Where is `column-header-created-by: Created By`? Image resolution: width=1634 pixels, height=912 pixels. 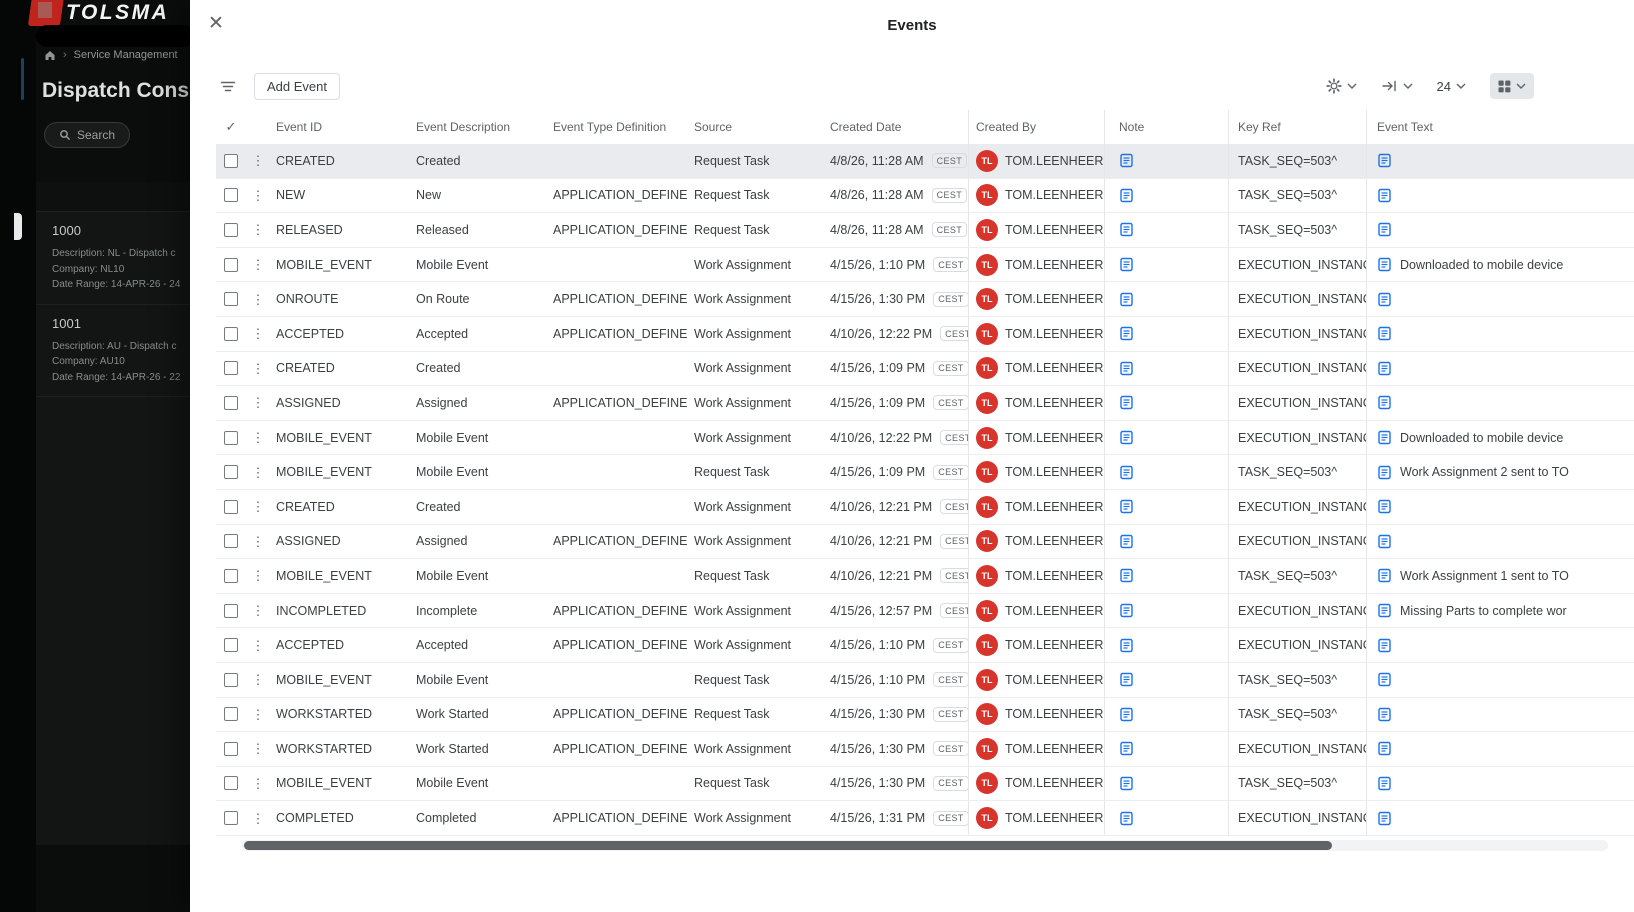 column-header-created-by: Created By is located at coordinates (1036, 127).